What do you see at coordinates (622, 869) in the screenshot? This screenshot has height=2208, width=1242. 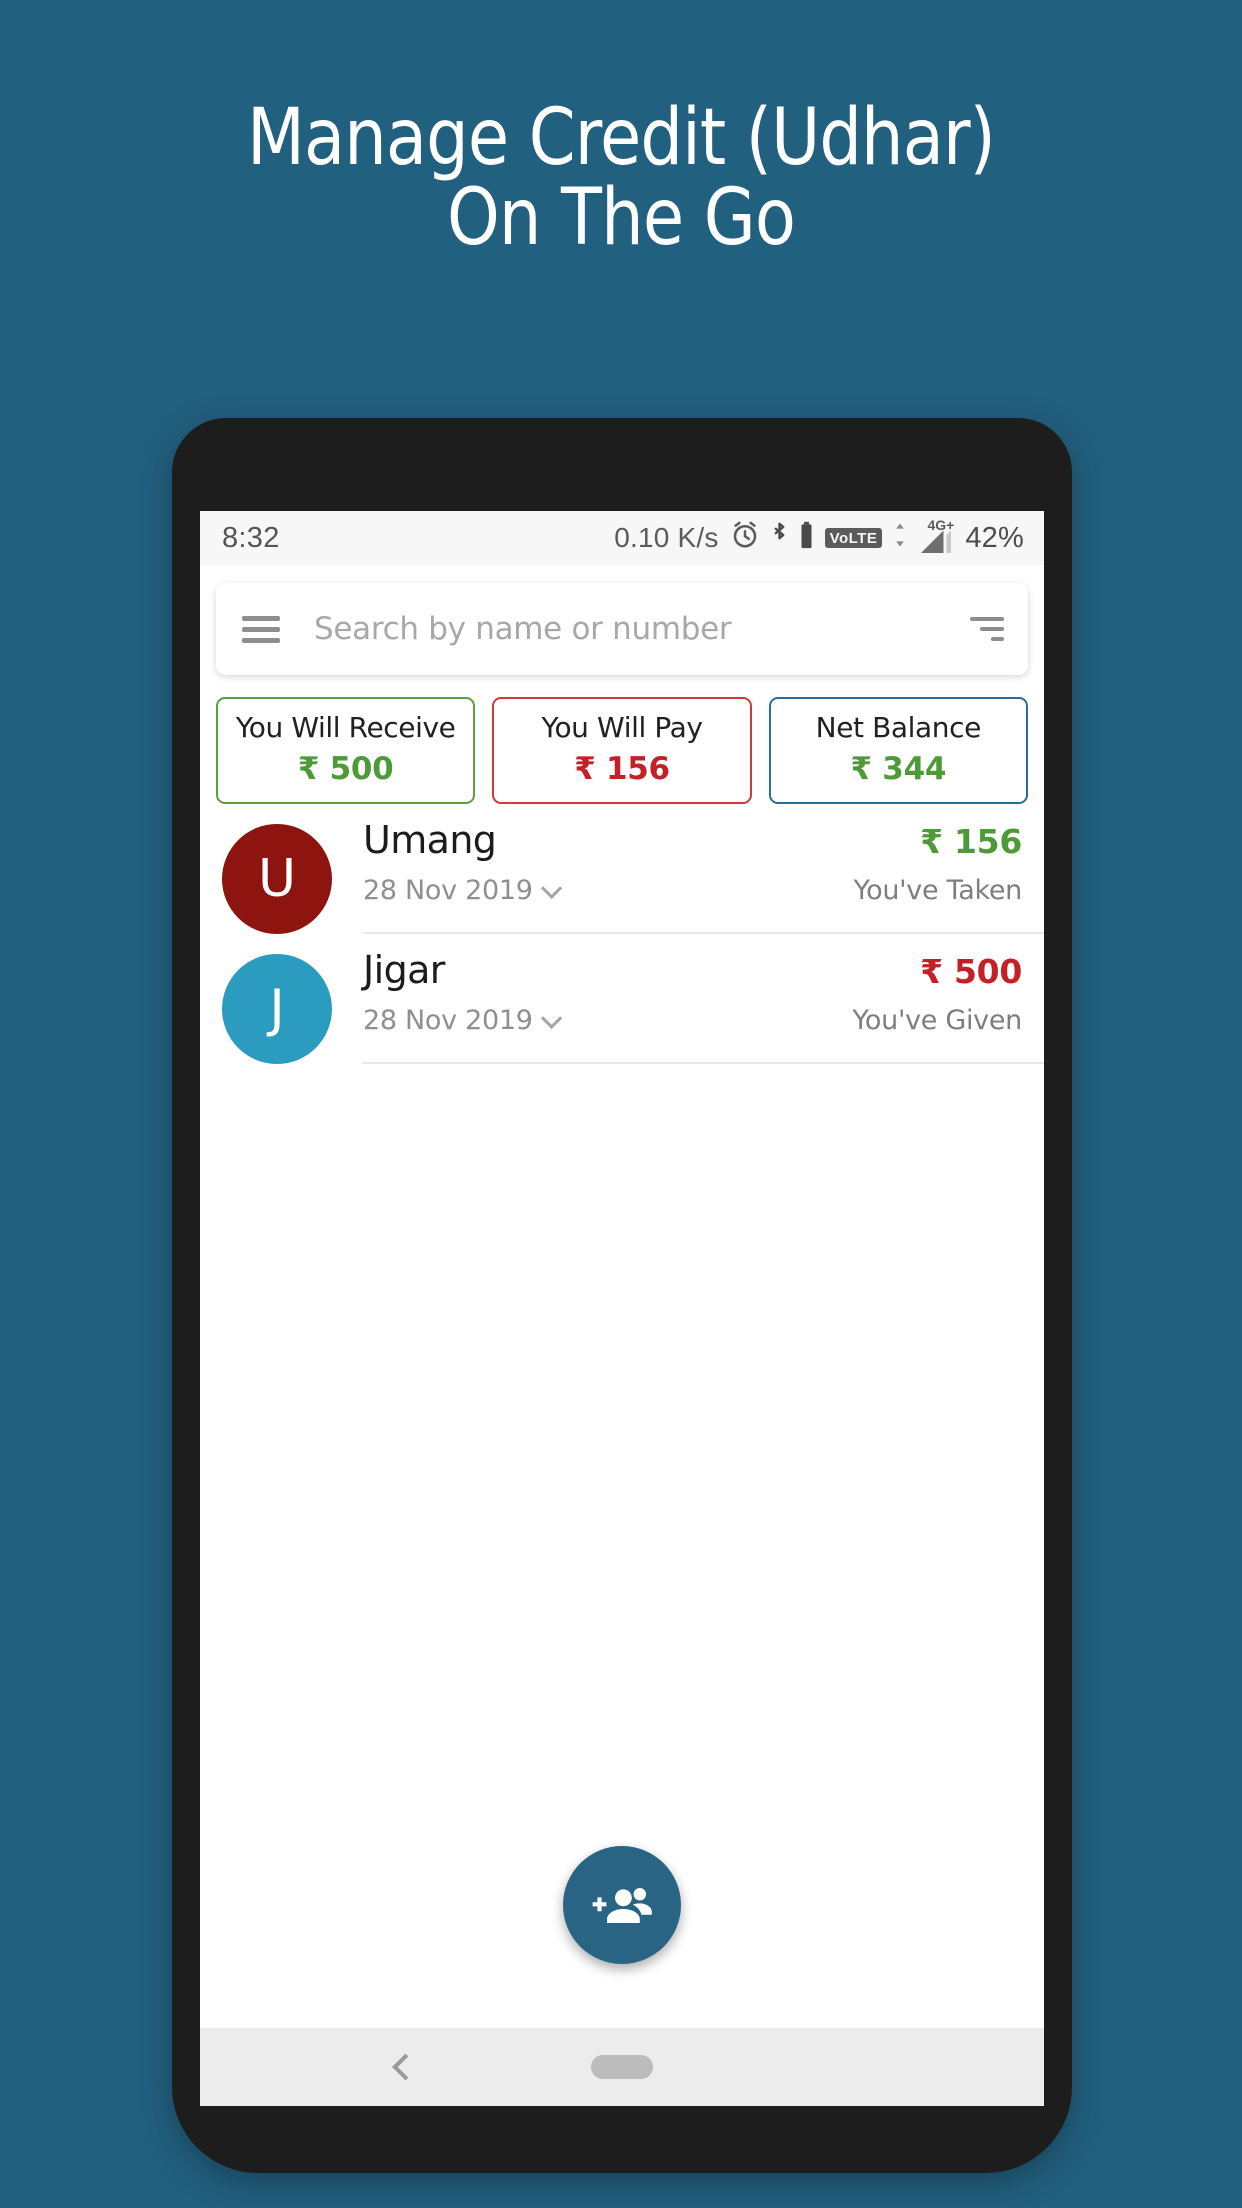 I see `list-item: U Umang ₹ 156 28 Nov 2019 You've Taken` at bounding box center [622, 869].